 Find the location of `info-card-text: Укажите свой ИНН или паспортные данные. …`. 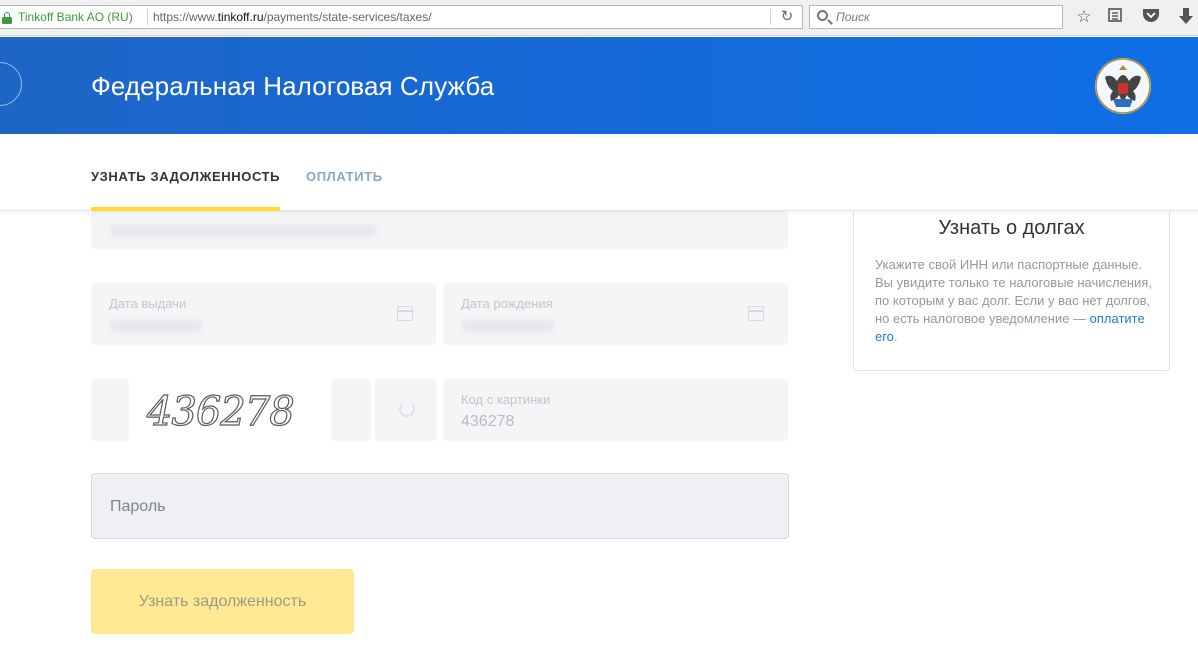

info-card-text: Укажите свой ИНН или паспортные данные. … is located at coordinates (1016, 301).